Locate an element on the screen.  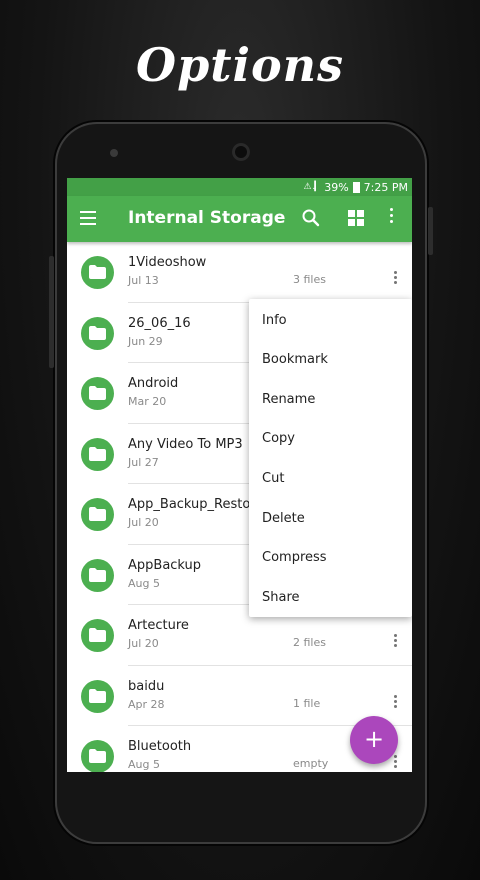
file-date: Jul 27 is located at coordinates (143, 462).